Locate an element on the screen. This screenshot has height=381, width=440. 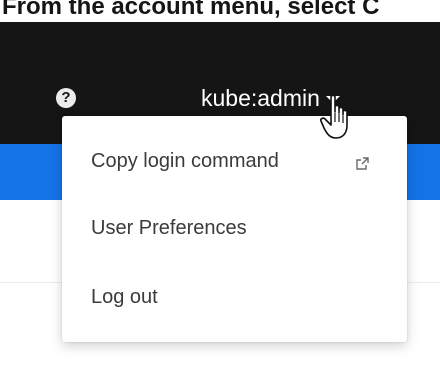
menu-item-copy-login-command: Copy login command is located at coordinates (234, 161).